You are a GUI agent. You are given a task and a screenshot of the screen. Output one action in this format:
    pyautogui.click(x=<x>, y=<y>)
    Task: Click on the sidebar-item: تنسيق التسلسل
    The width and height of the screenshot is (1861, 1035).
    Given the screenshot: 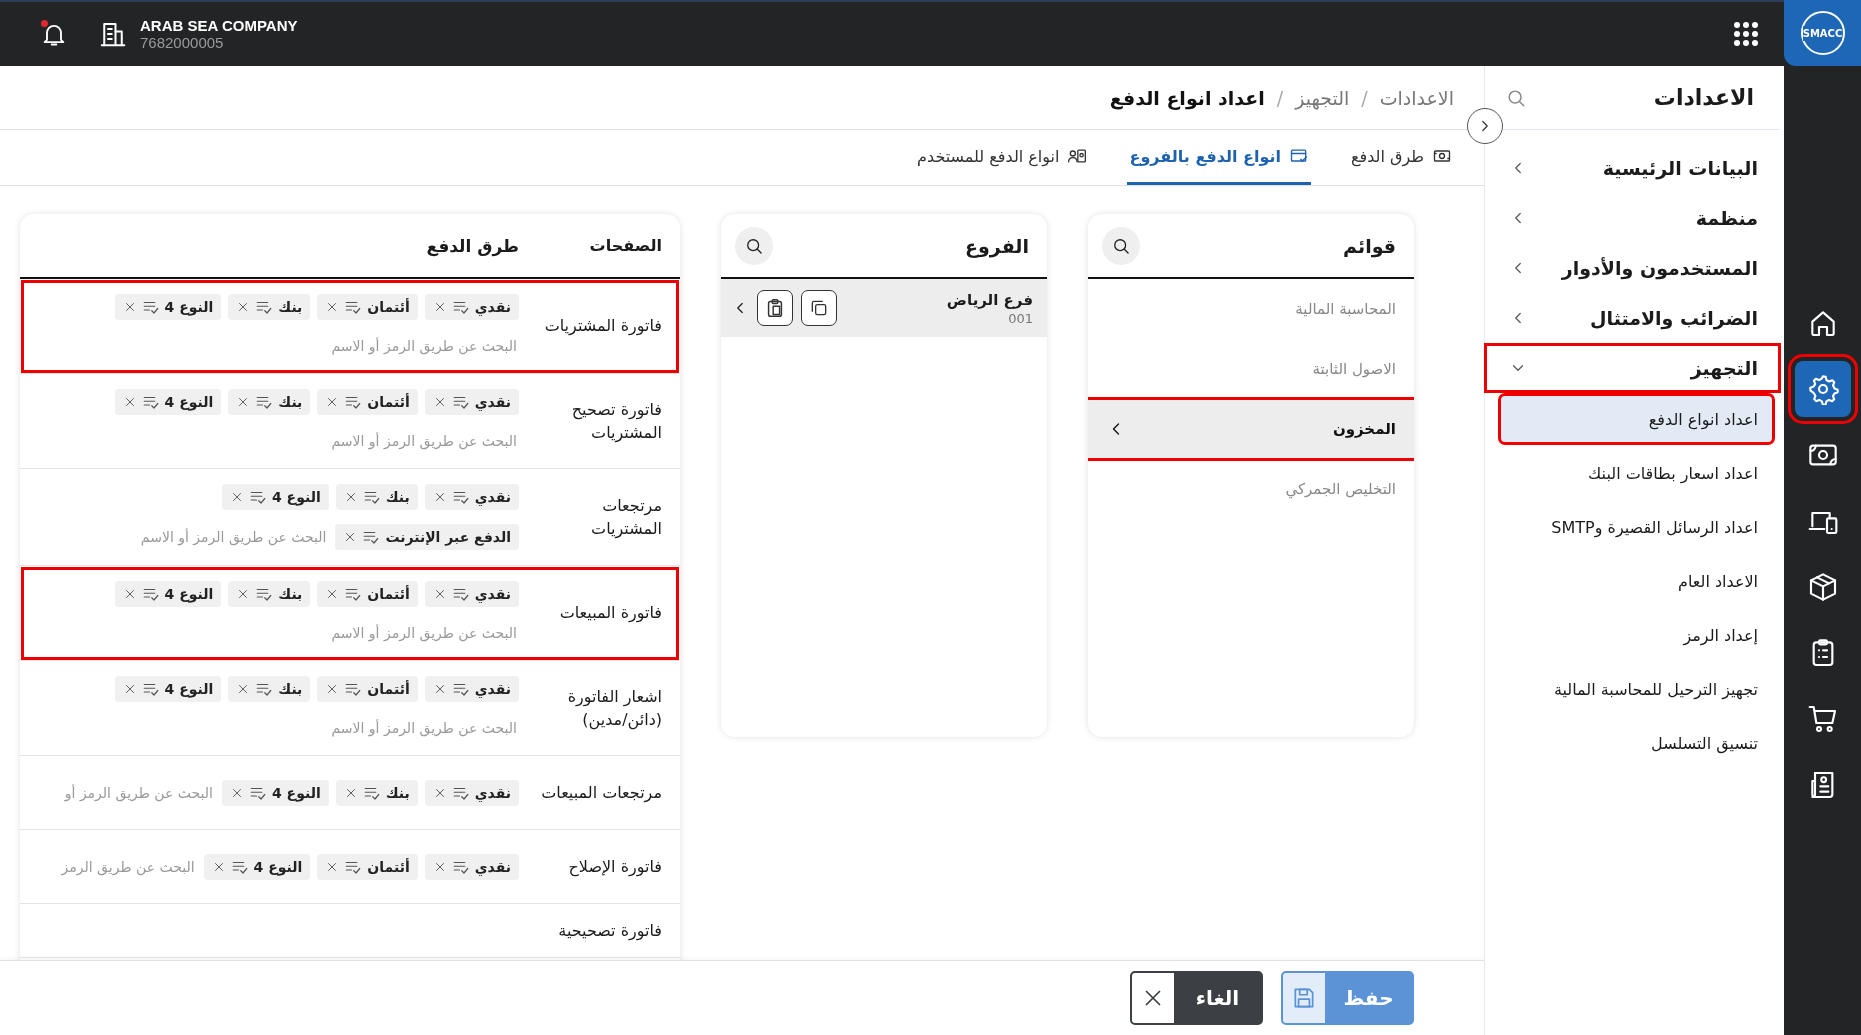 What is the action you would take?
    pyautogui.click(x=1636, y=743)
    